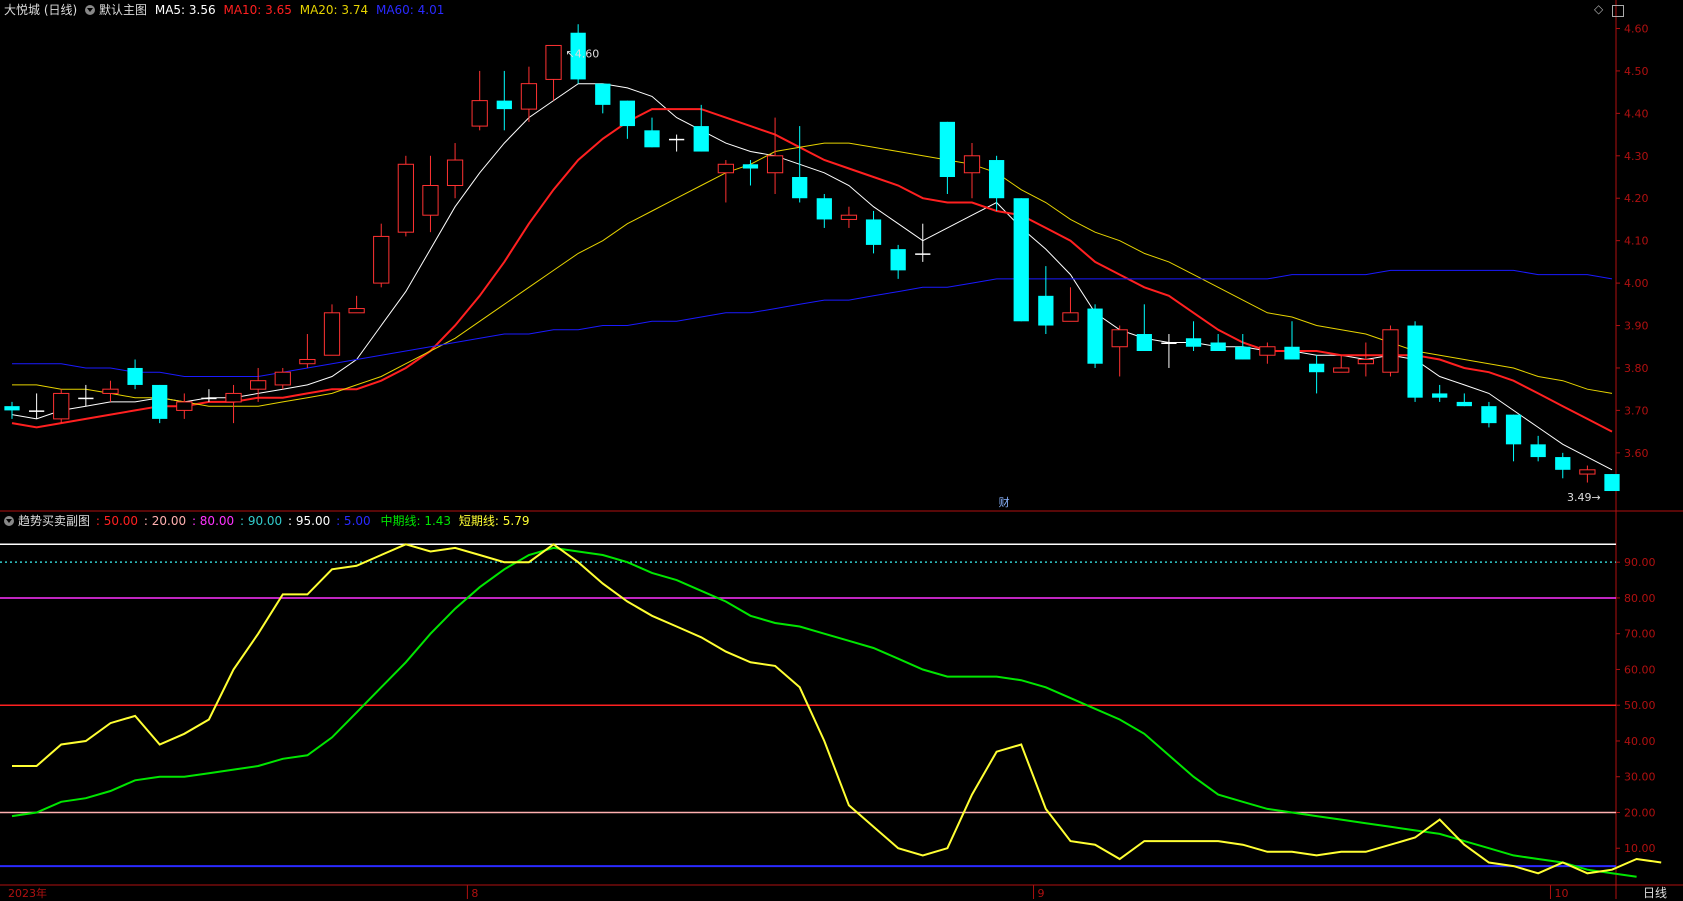  Describe the element at coordinates (1584, 497) in the screenshot. I see `low-price-label: 3.49→` at that location.